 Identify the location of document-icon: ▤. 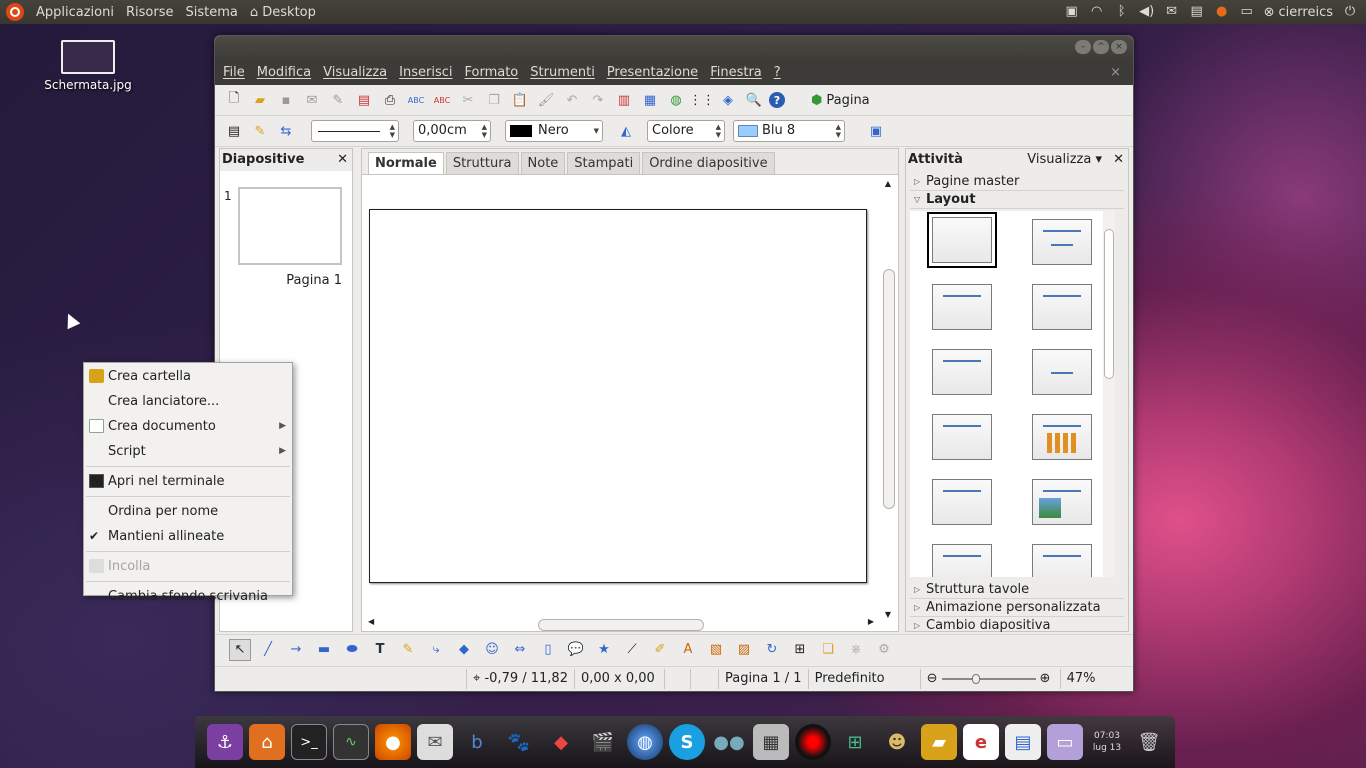
(1023, 742).